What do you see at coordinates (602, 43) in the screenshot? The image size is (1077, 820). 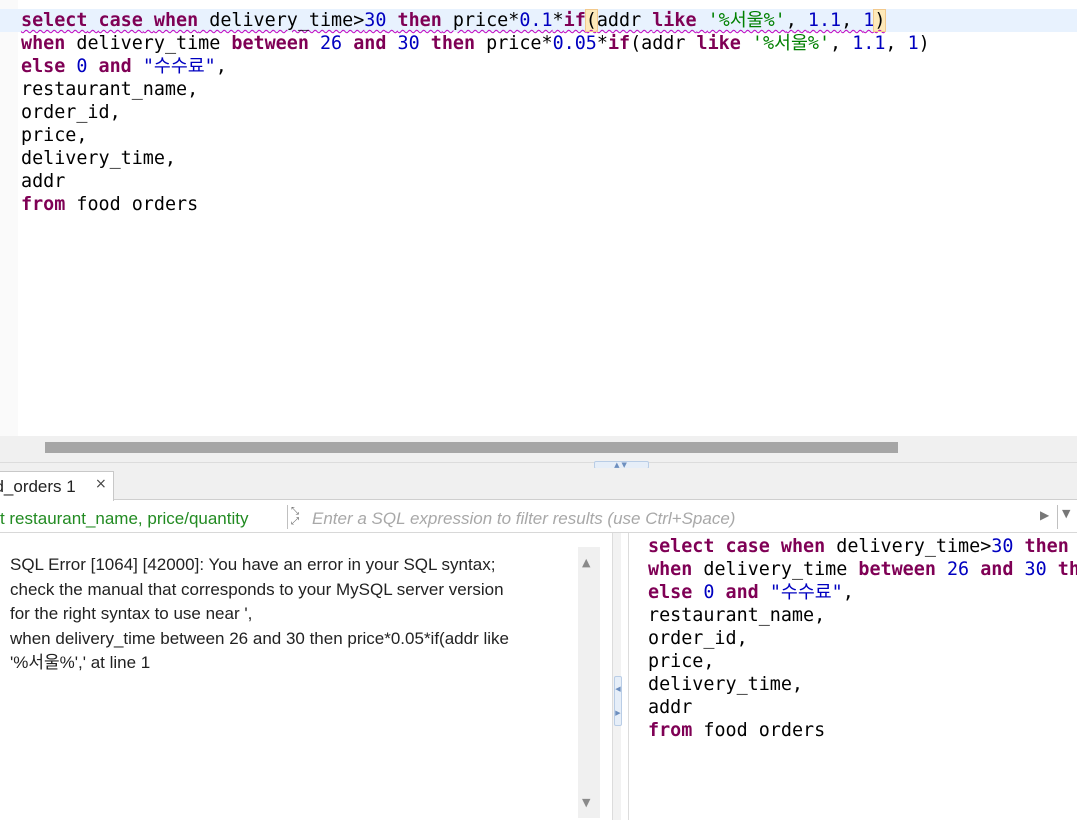 I see `code-token: *` at bounding box center [602, 43].